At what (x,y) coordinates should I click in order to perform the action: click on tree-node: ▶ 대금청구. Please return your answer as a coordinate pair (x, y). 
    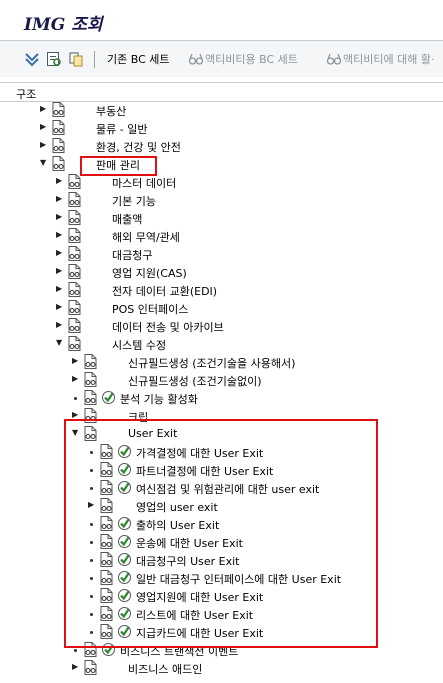
    Looking at the image, I should click on (221, 254).